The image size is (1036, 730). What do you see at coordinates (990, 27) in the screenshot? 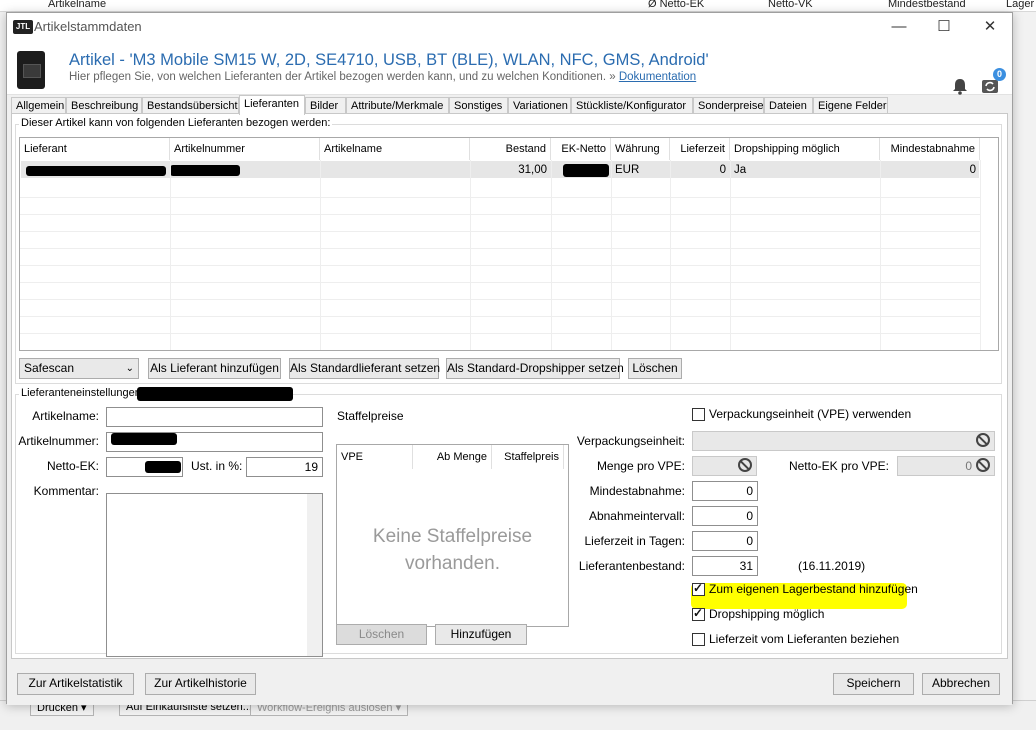
I see `close-button: ✕` at bounding box center [990, 27].